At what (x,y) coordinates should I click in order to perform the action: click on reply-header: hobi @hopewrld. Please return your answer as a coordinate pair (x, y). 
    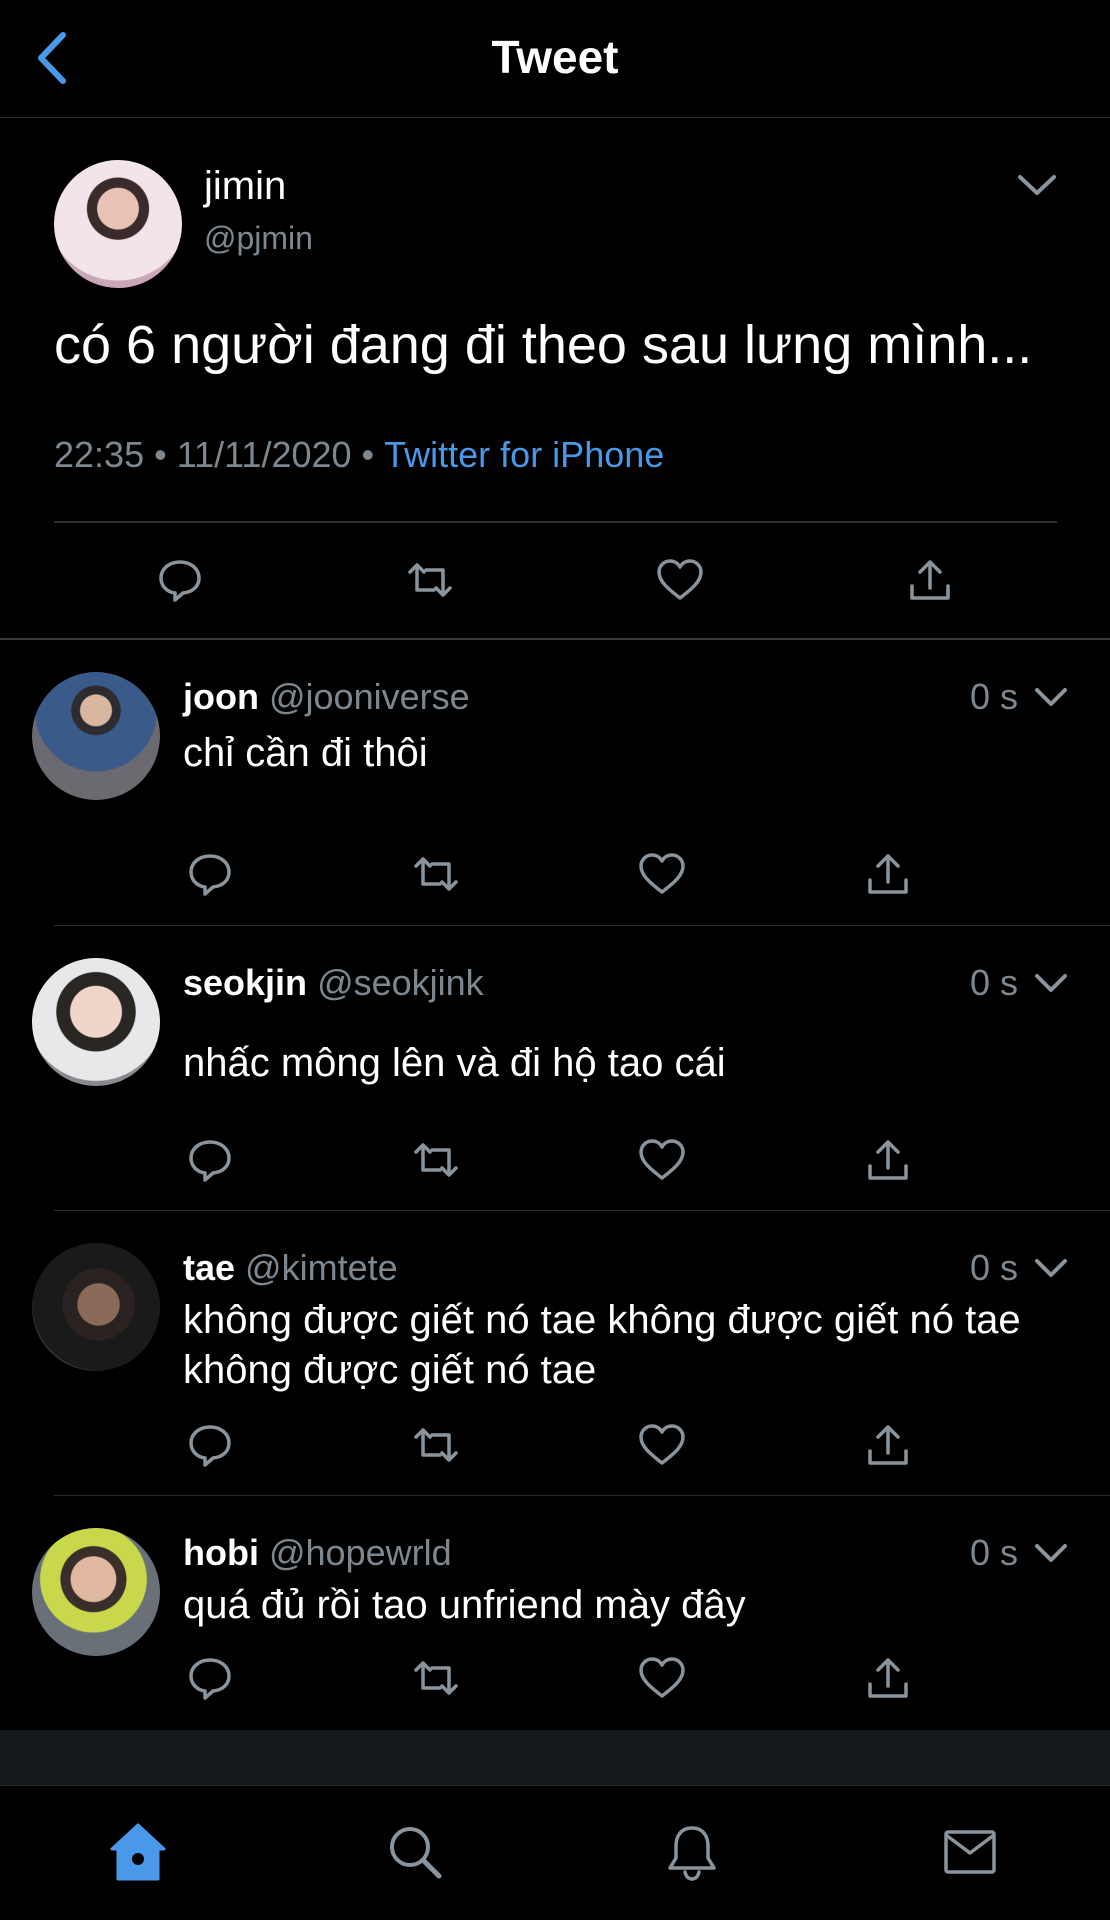
    Looking at the image, I should click on (317, 1553).